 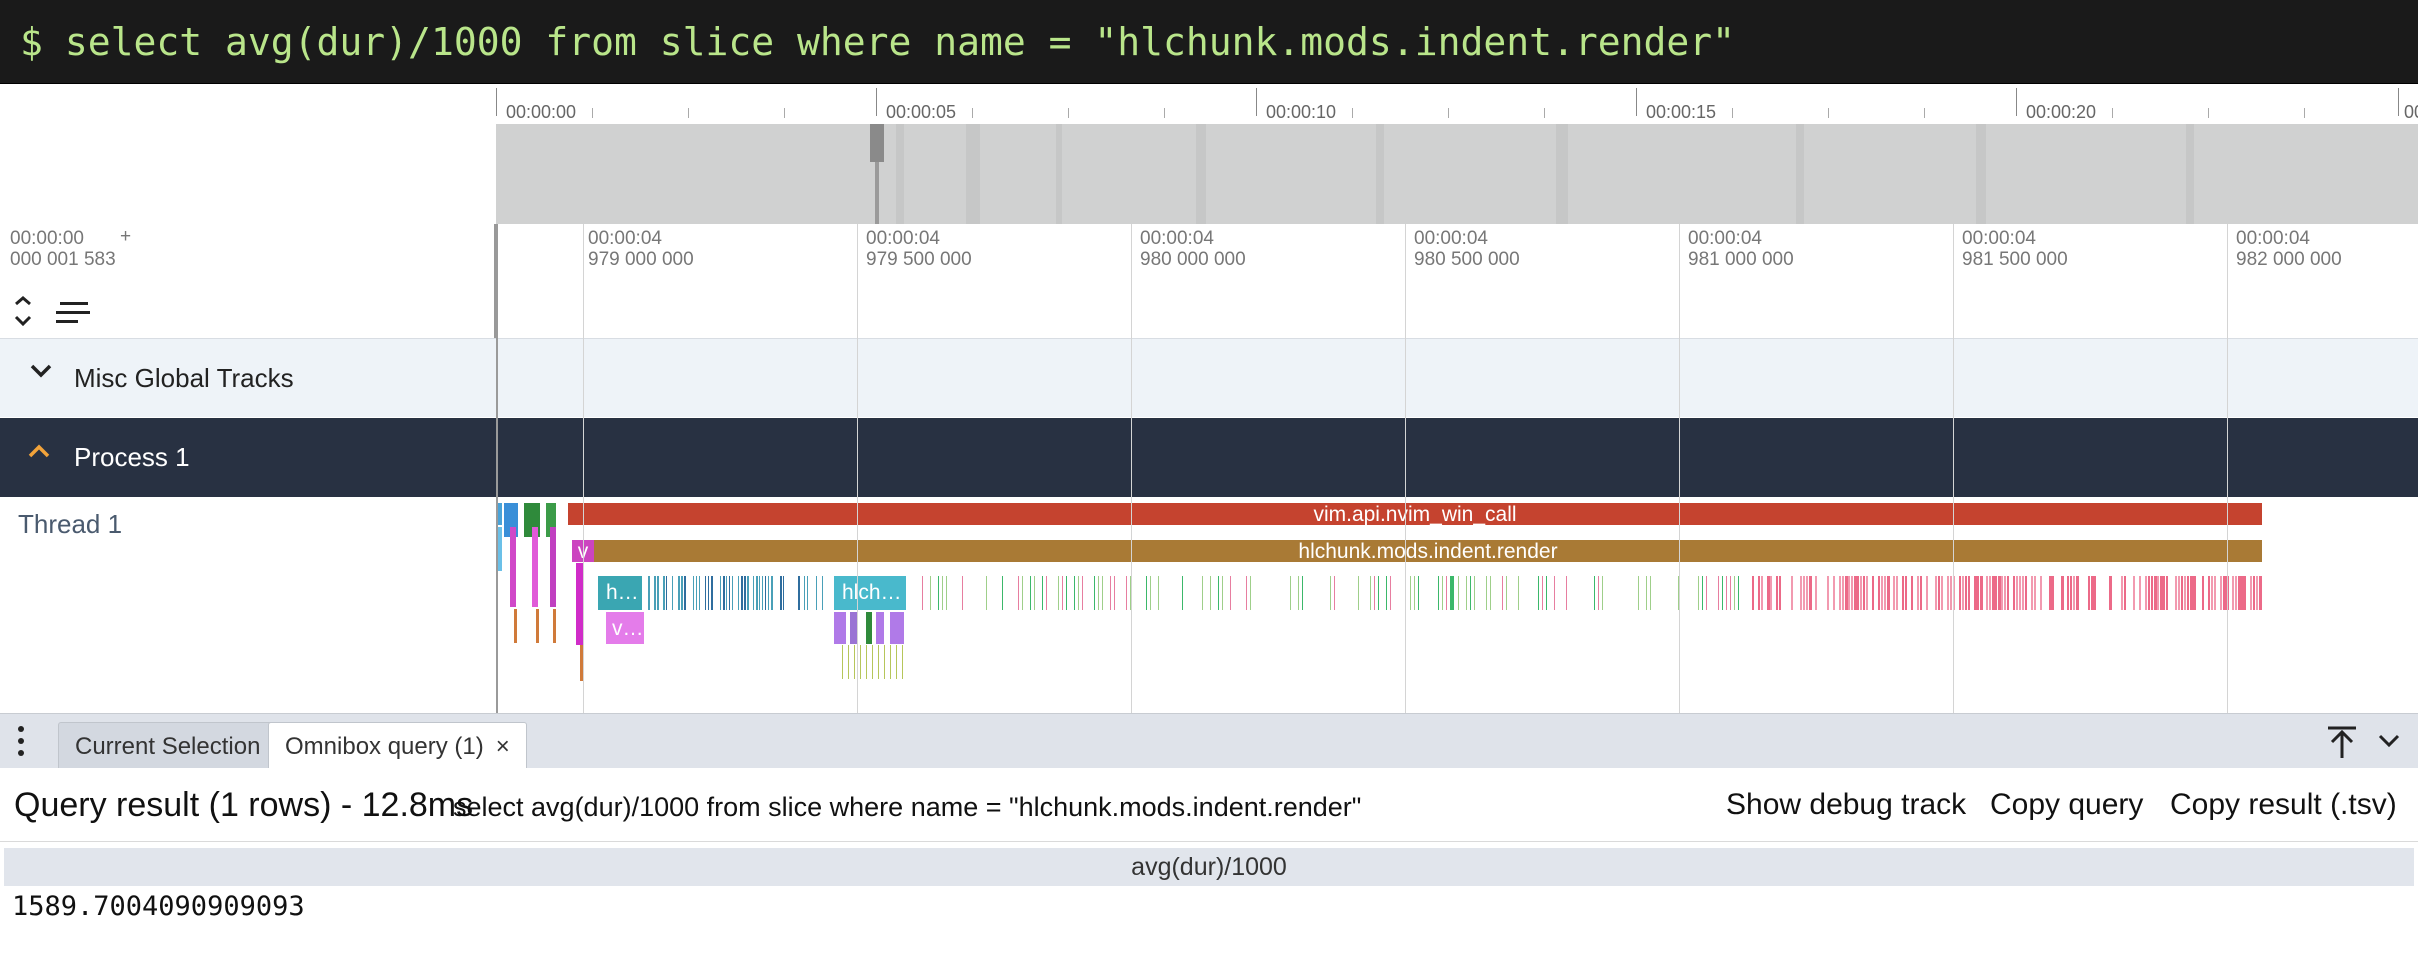 What do you see at coordinates (397, 745) in the screenshot?
I see `tab-omnibox-query: Omnibox query (1) ×` at bounding box center [397, 745].